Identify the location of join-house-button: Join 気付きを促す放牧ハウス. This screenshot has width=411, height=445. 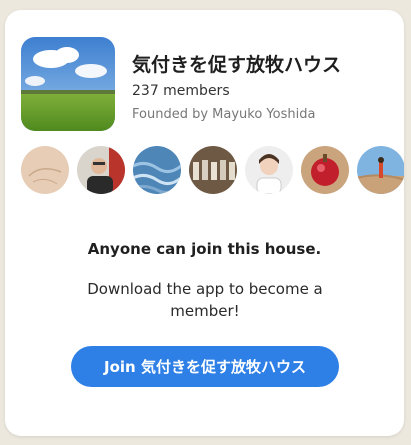
(205, 366).